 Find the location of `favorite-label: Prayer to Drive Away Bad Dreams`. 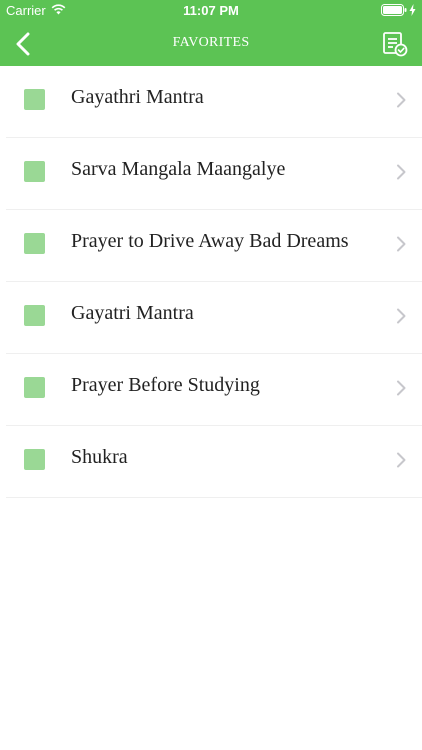

favorite-label: Prayer to Drive Away Bad Dreams is located at coordinates (210, 241).